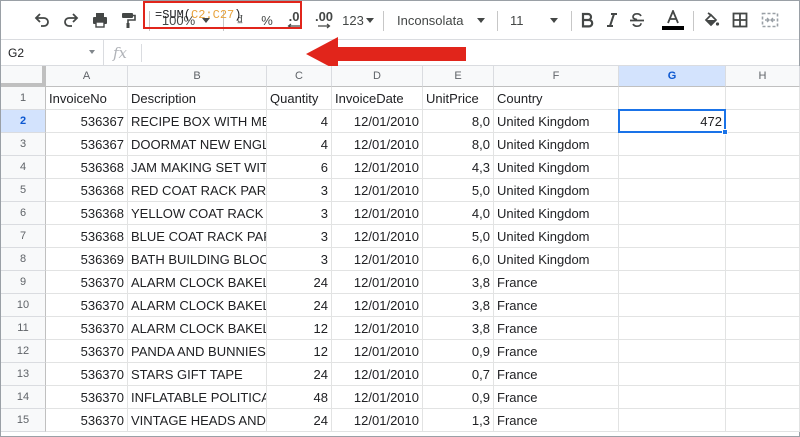  I want to click on cell-a1: InvoiceNo, so click(87, 98).